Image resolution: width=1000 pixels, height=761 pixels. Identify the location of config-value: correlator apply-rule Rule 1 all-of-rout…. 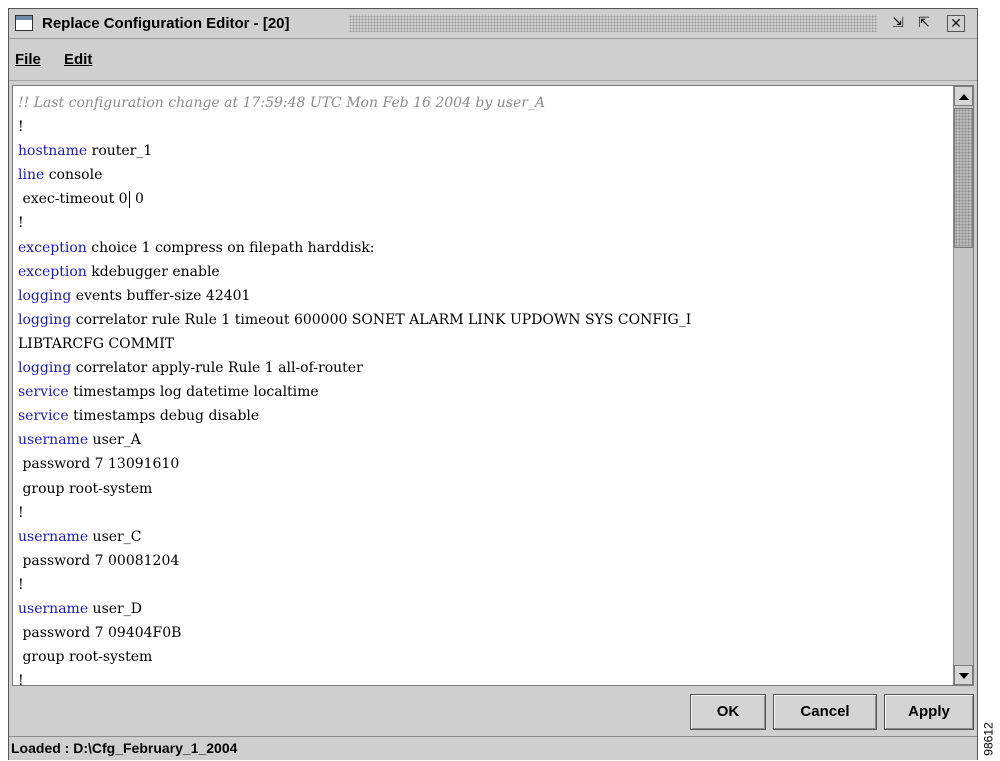
(217, 368).